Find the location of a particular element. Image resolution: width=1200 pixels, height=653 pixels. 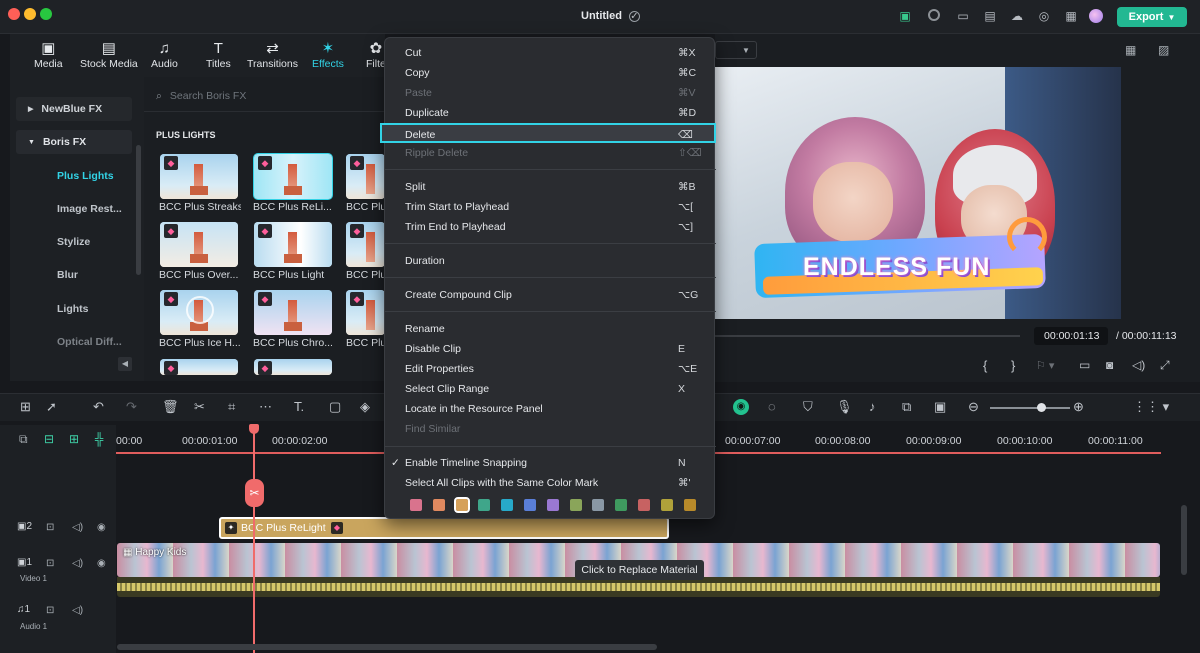

menu-item-cut: Cut ⌘X is located at coordinates (550, 53).